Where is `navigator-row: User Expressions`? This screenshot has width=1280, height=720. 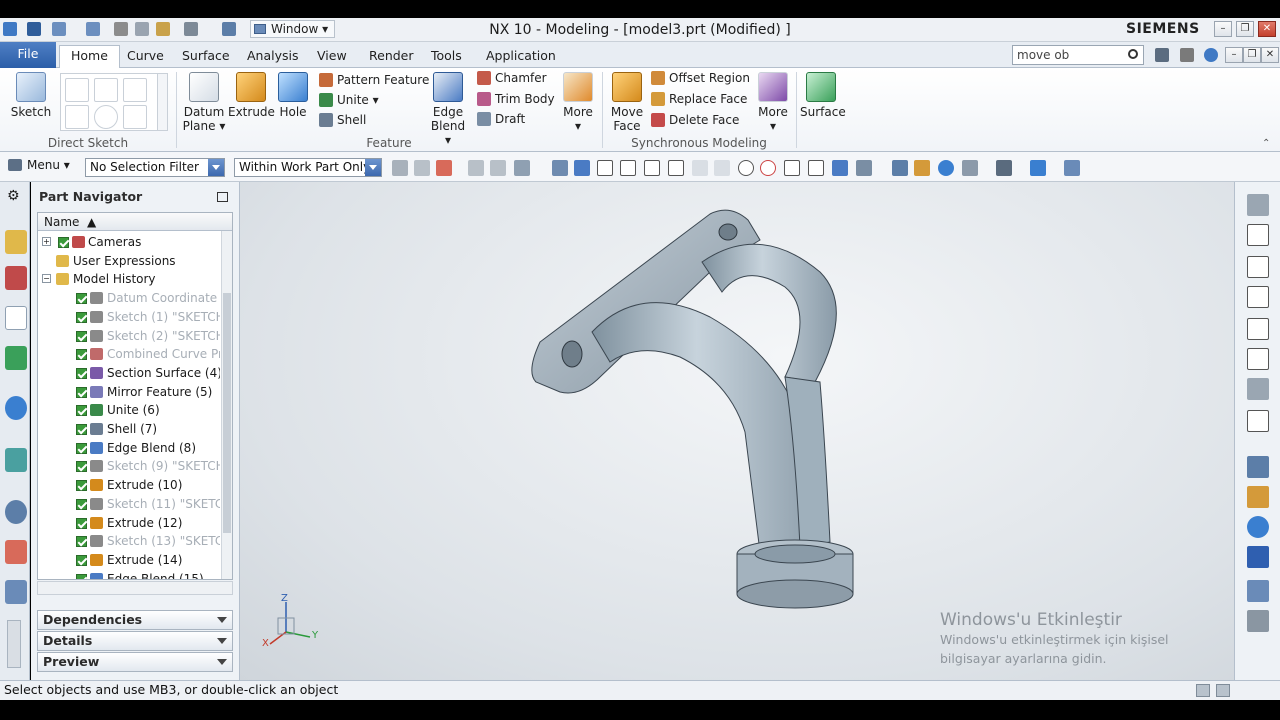 navigator-row: User Expressions is located at coordinates (129, 261).